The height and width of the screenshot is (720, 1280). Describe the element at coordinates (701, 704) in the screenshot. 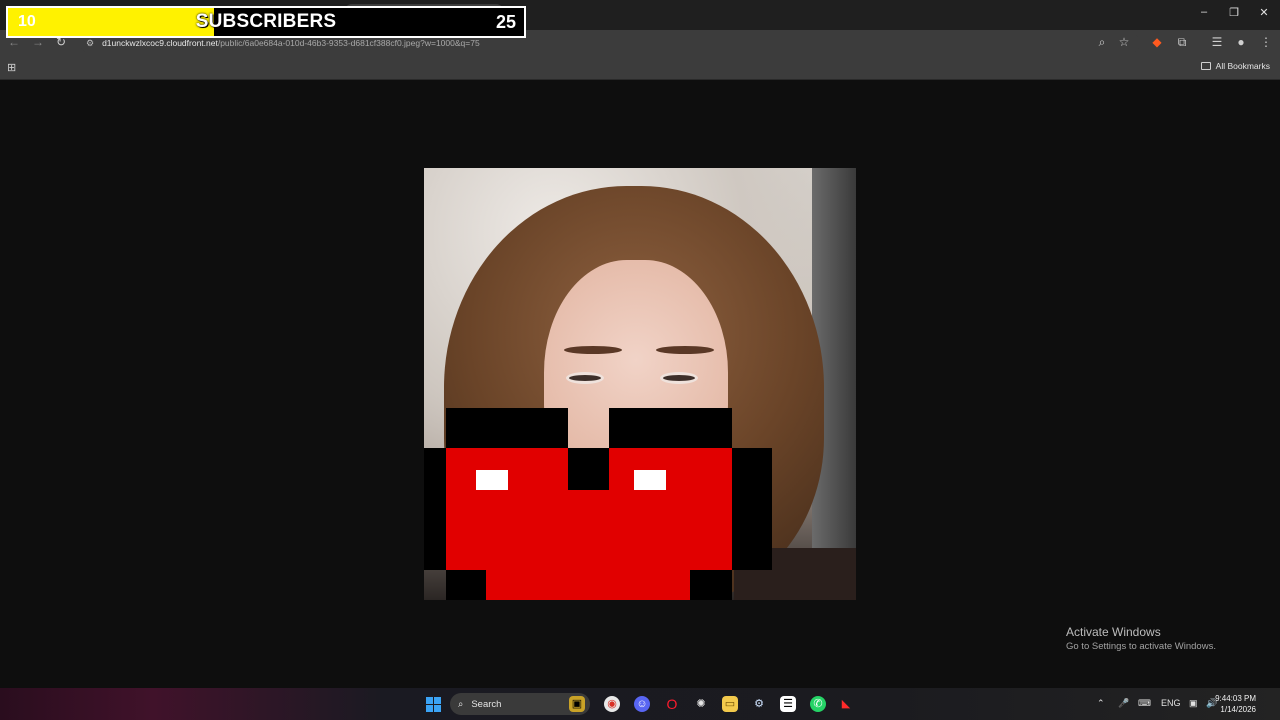

I see `chatgpt-icon: ✺` at that location.